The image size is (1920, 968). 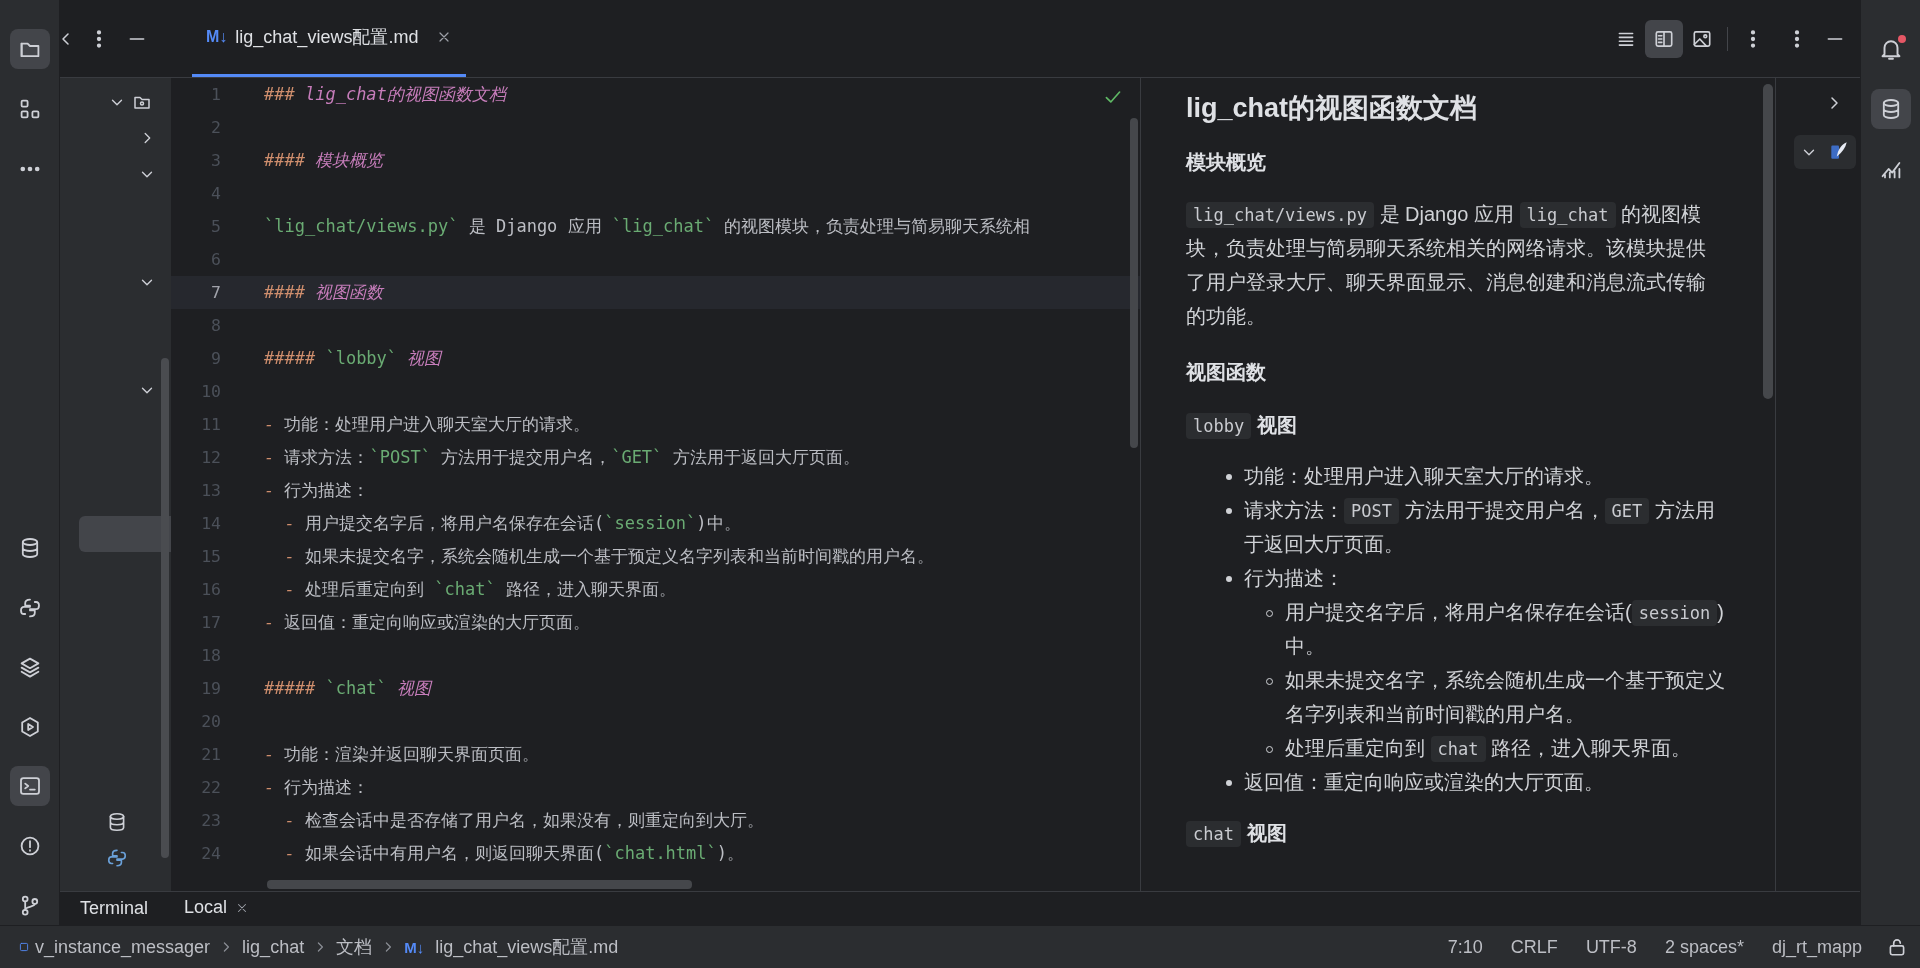 What do you see at coordinates (523, 820) in the screenshot?
I see `code-line: - 检查会话中是否存储了用户名，如果没有，则重定向到大厅。` at bounding box center [523, 820].